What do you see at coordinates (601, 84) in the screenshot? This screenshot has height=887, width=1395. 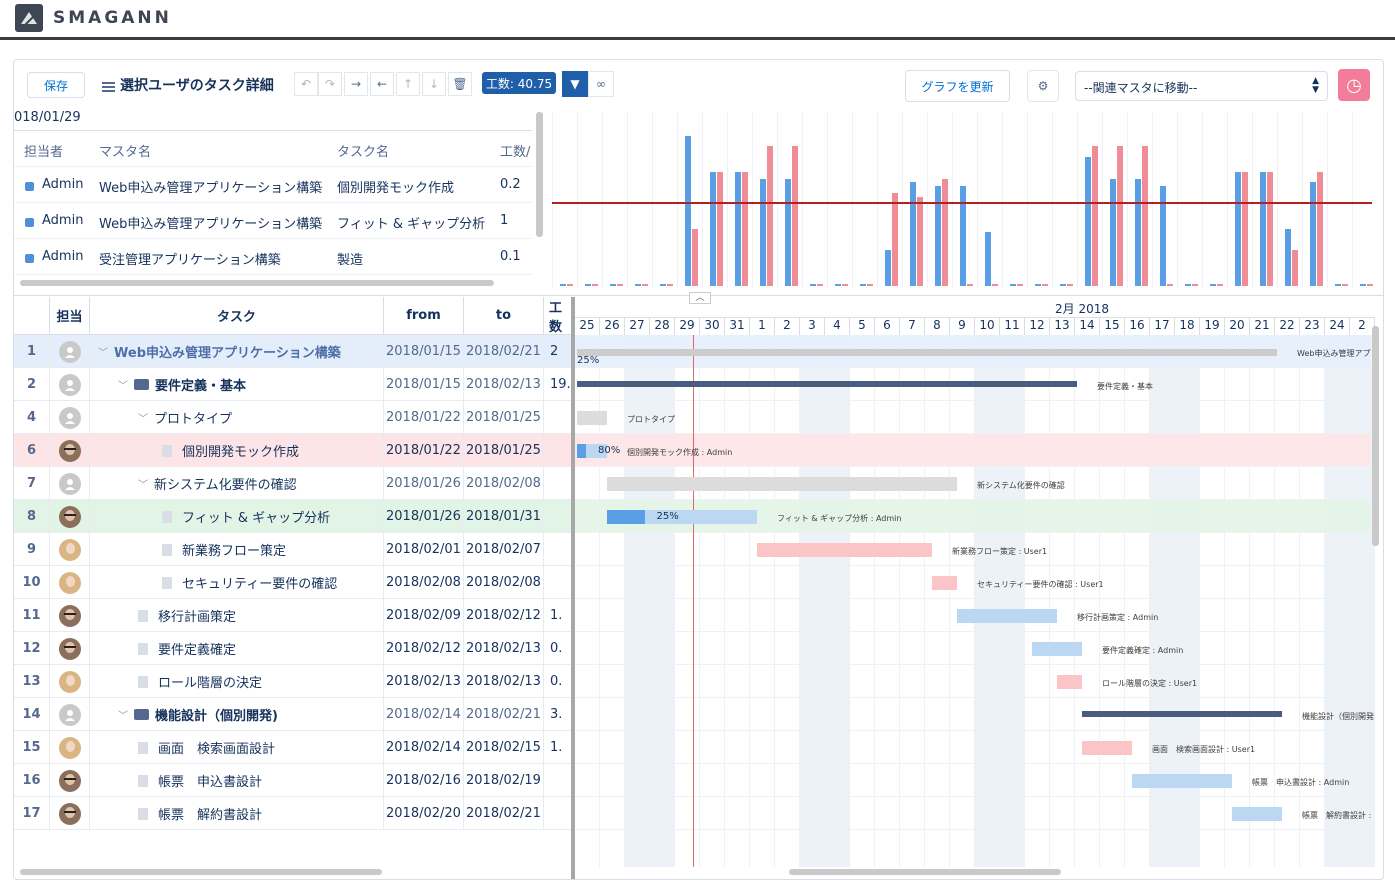 I see `glasses-icon: ∞` at bounding box center [601, 84].